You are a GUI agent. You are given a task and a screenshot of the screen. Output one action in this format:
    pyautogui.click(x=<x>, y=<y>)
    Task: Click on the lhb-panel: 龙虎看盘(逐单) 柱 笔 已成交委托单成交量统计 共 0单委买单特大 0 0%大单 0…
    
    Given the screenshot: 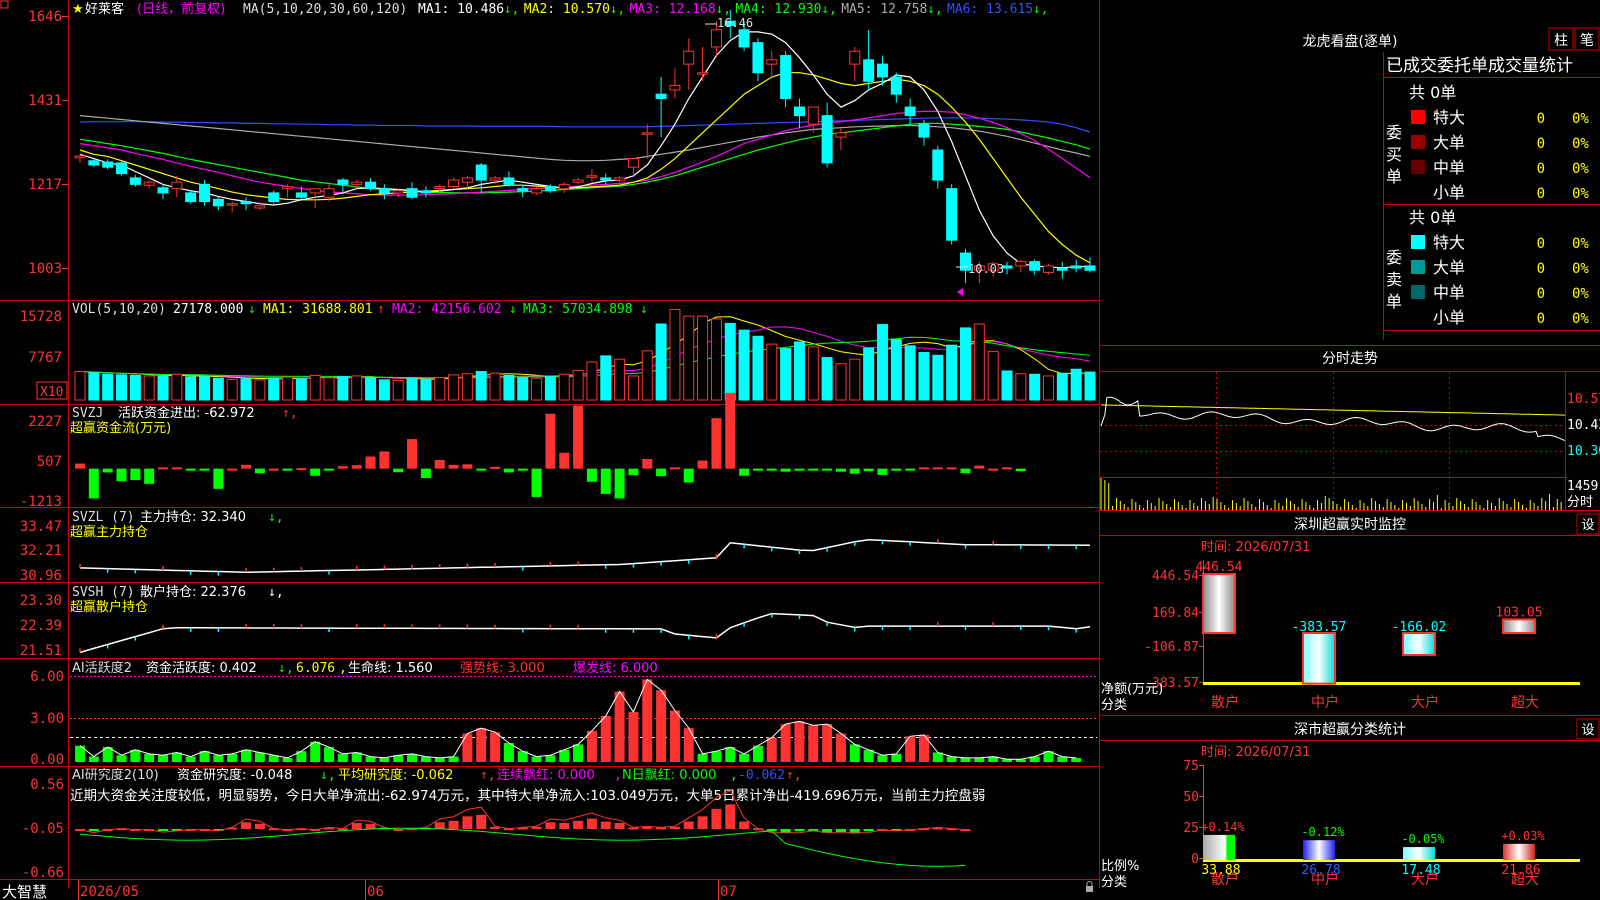 What is the action you would take?
    pyautogui.click(x=1451, y=177)
    